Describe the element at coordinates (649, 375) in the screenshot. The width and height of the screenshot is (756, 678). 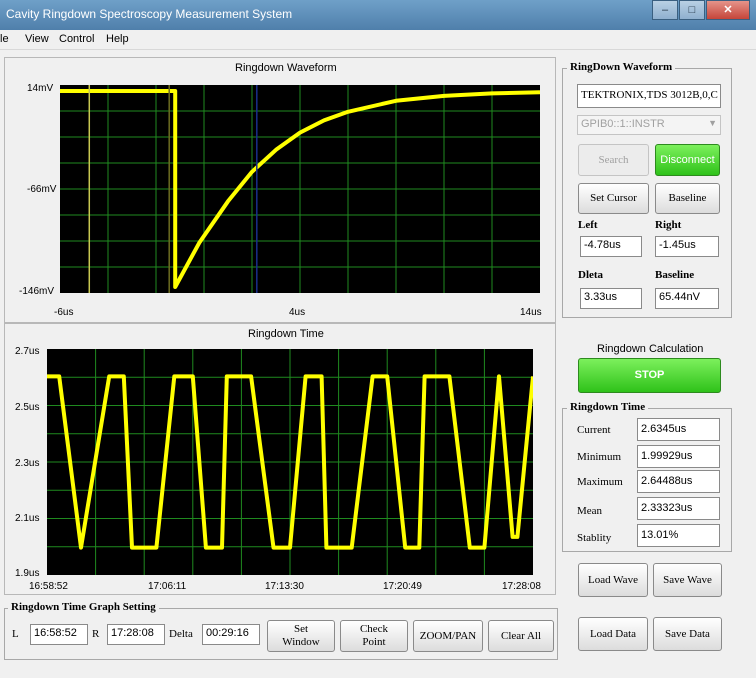
I see `stop-button: STOP` at that location.